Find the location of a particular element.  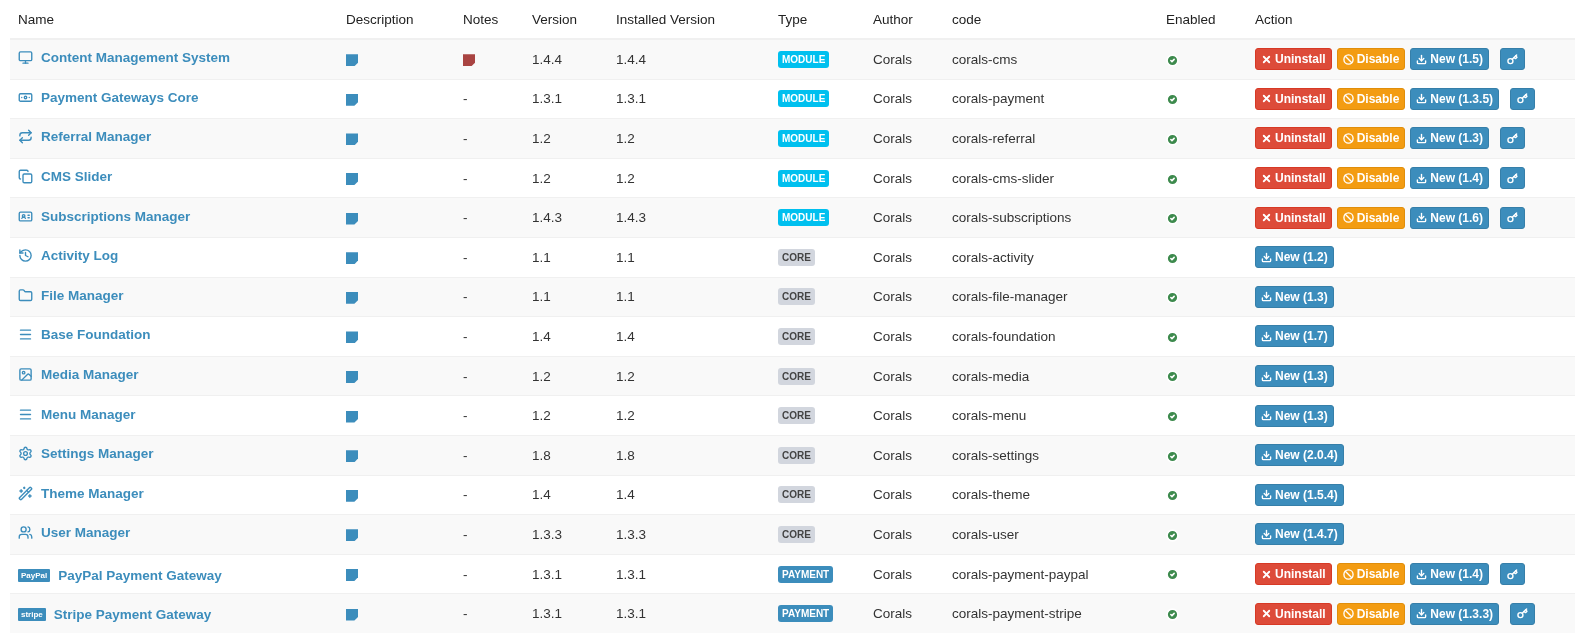

note-icon is located at coordinates (469, 60).